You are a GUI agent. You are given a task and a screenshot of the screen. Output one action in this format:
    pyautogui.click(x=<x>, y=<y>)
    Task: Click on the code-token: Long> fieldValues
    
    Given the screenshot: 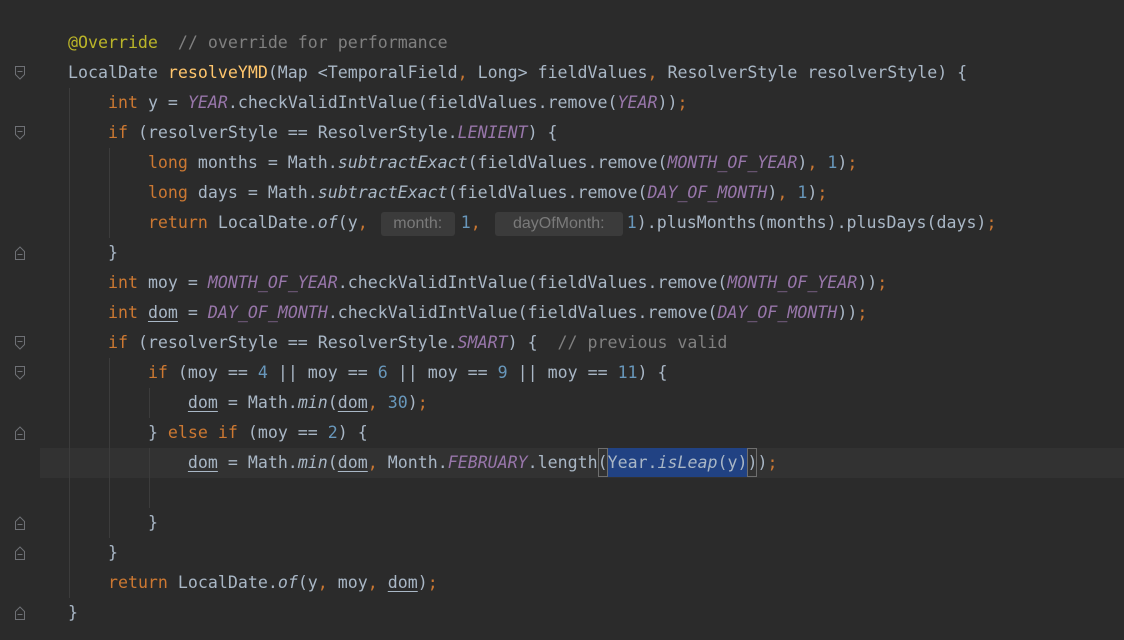 What is the action you would take?
    pyautogui.click(x=557, y=72)
    